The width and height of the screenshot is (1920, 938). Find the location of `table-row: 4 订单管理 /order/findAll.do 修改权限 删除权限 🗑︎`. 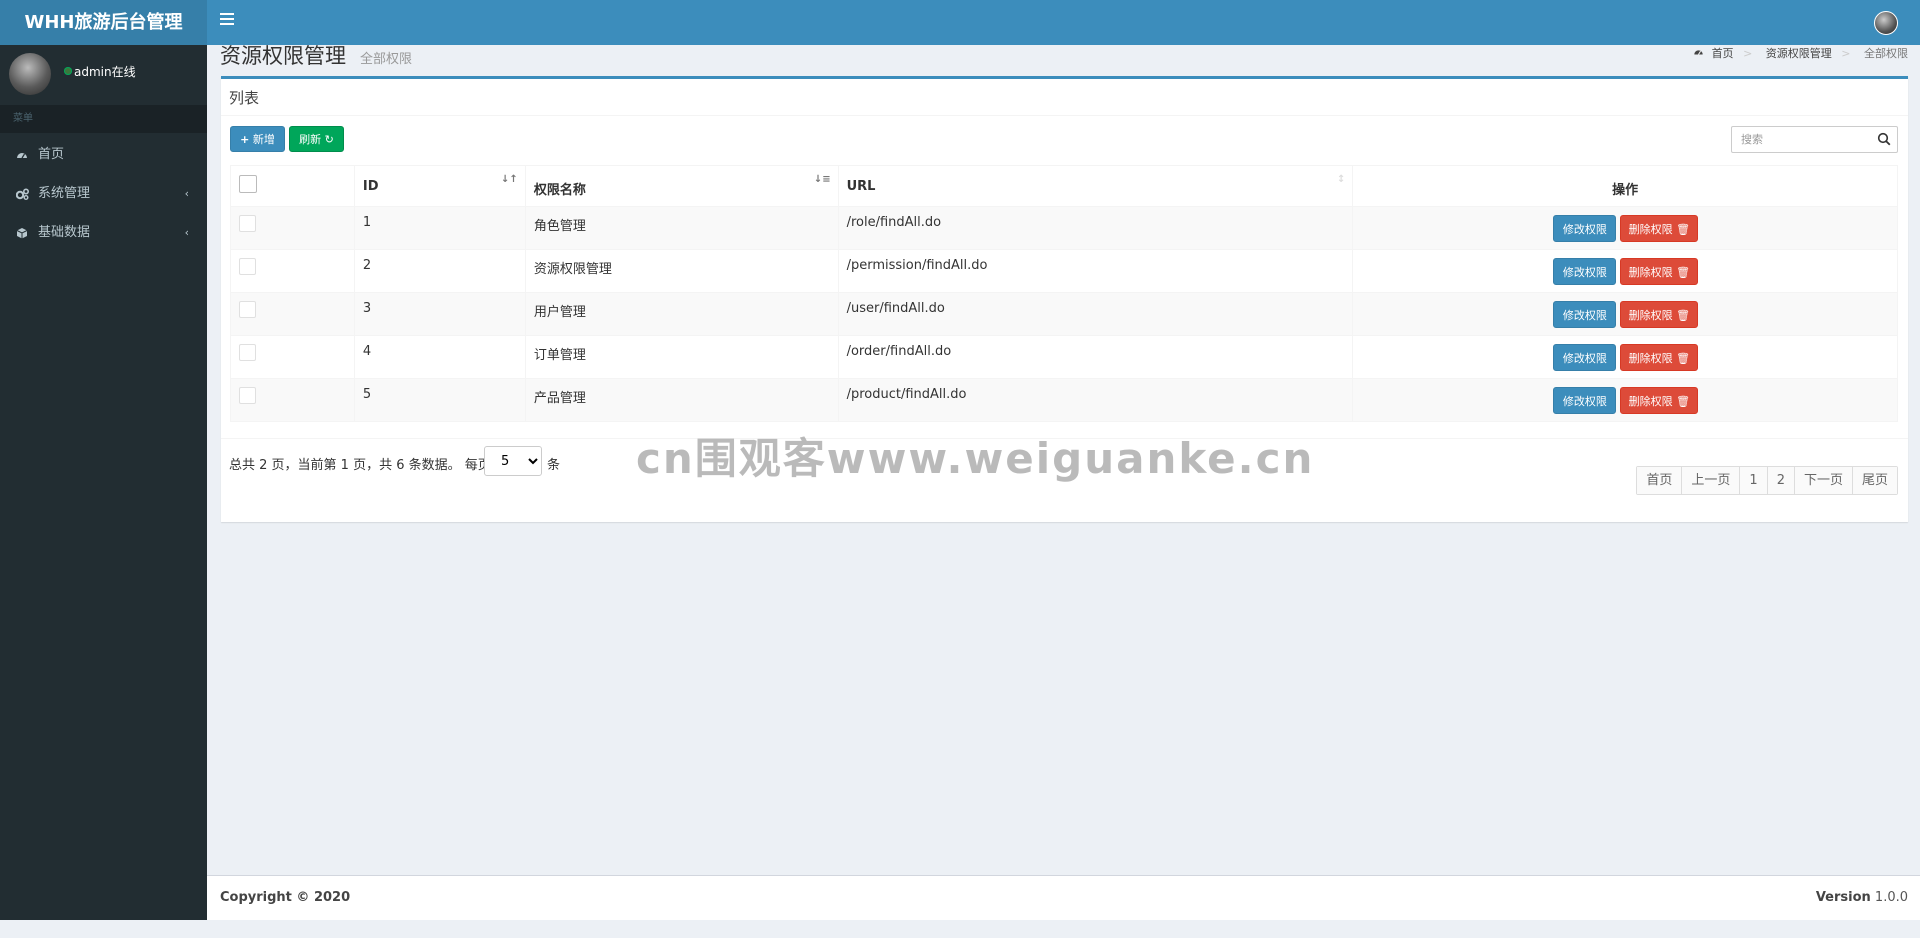

table-row: 4 订单管理 /order/findAll.do 修改权限 删除权限 🗑︎ is located at coordinates (1064, 357).